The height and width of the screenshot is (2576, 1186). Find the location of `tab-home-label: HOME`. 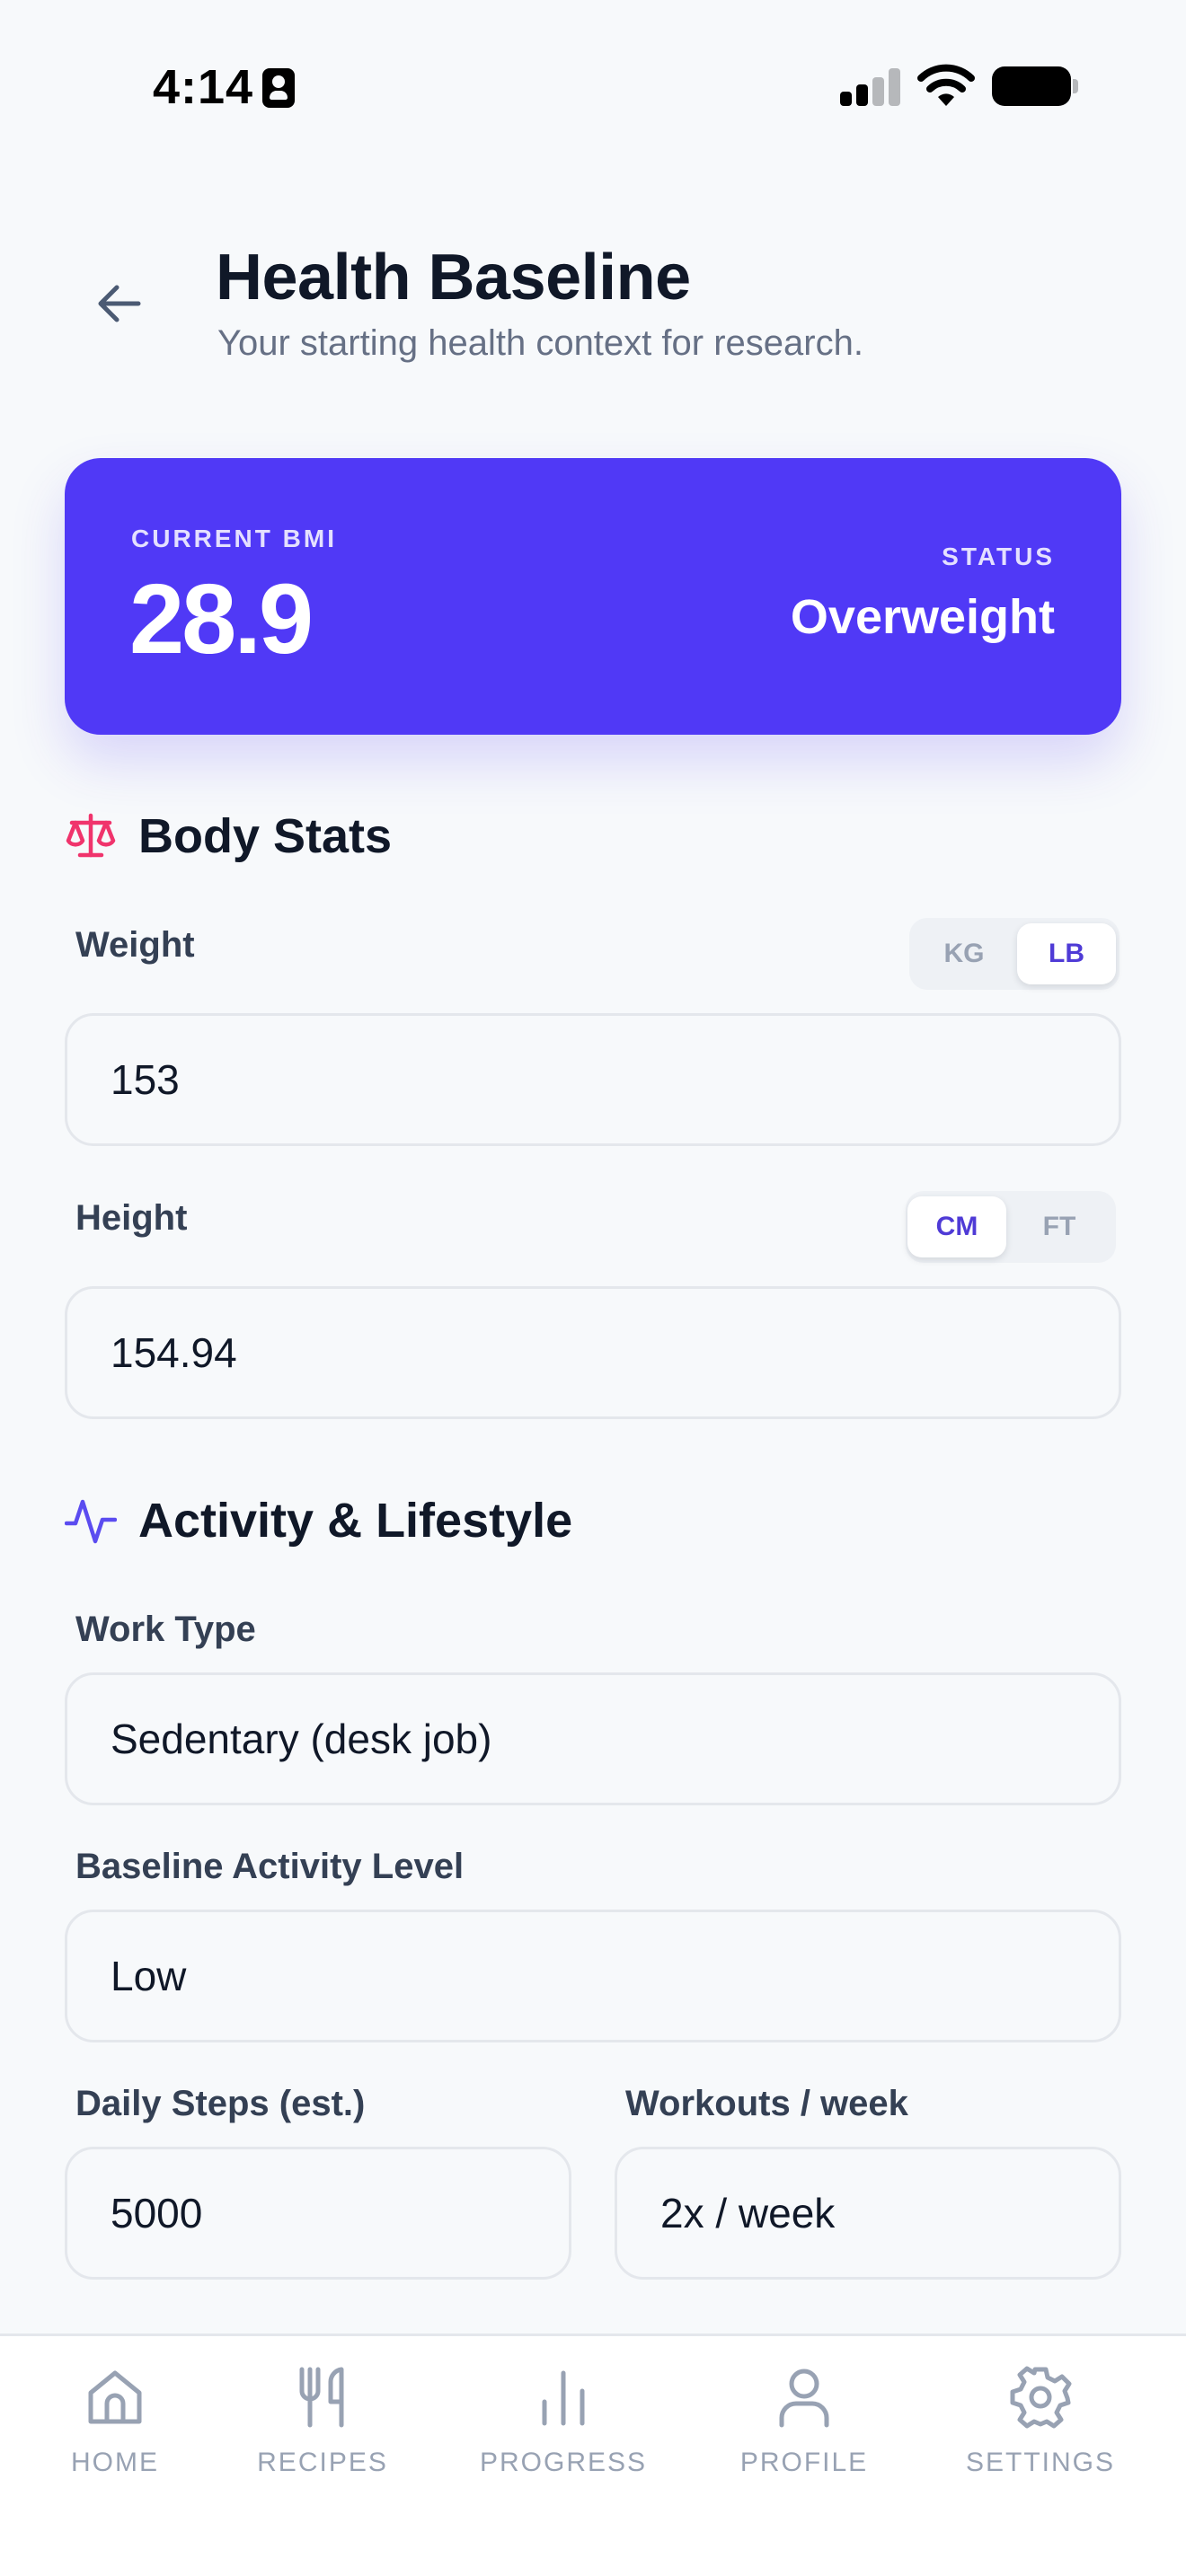

tab-home-label: HOME is located at coordinates (115, 2462).